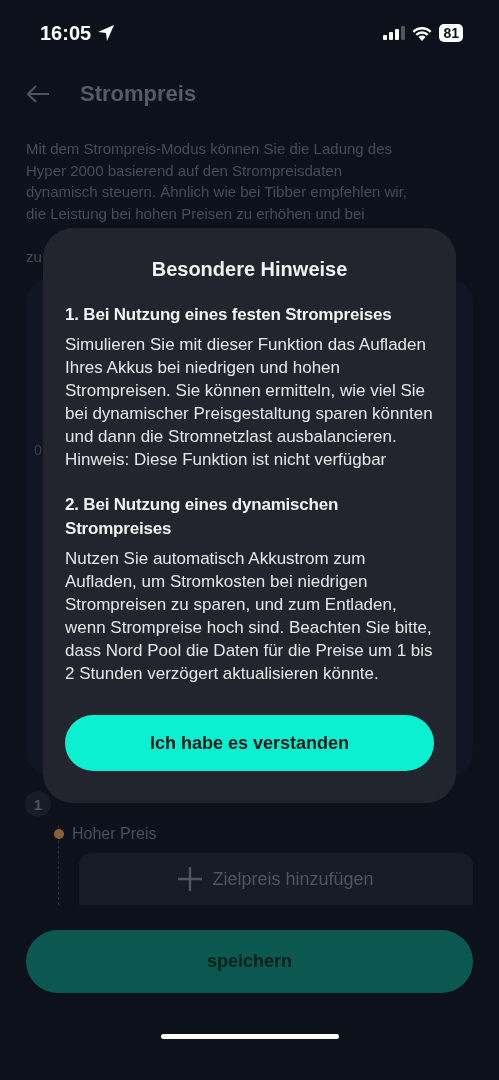 Image resolution: width=499 pixels, height=1080 pixels. I want to click on description-text: Mit dem Strompreis-Modus können Sie die Ladung des, so click(209, 149).